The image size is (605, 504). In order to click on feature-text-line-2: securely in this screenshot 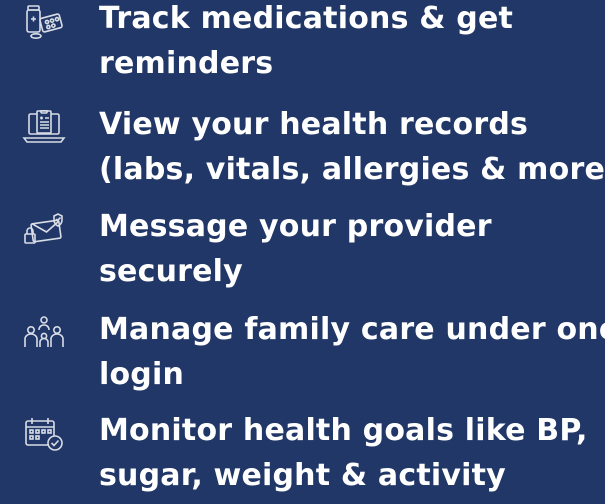, I will do `click(171, 271)`.